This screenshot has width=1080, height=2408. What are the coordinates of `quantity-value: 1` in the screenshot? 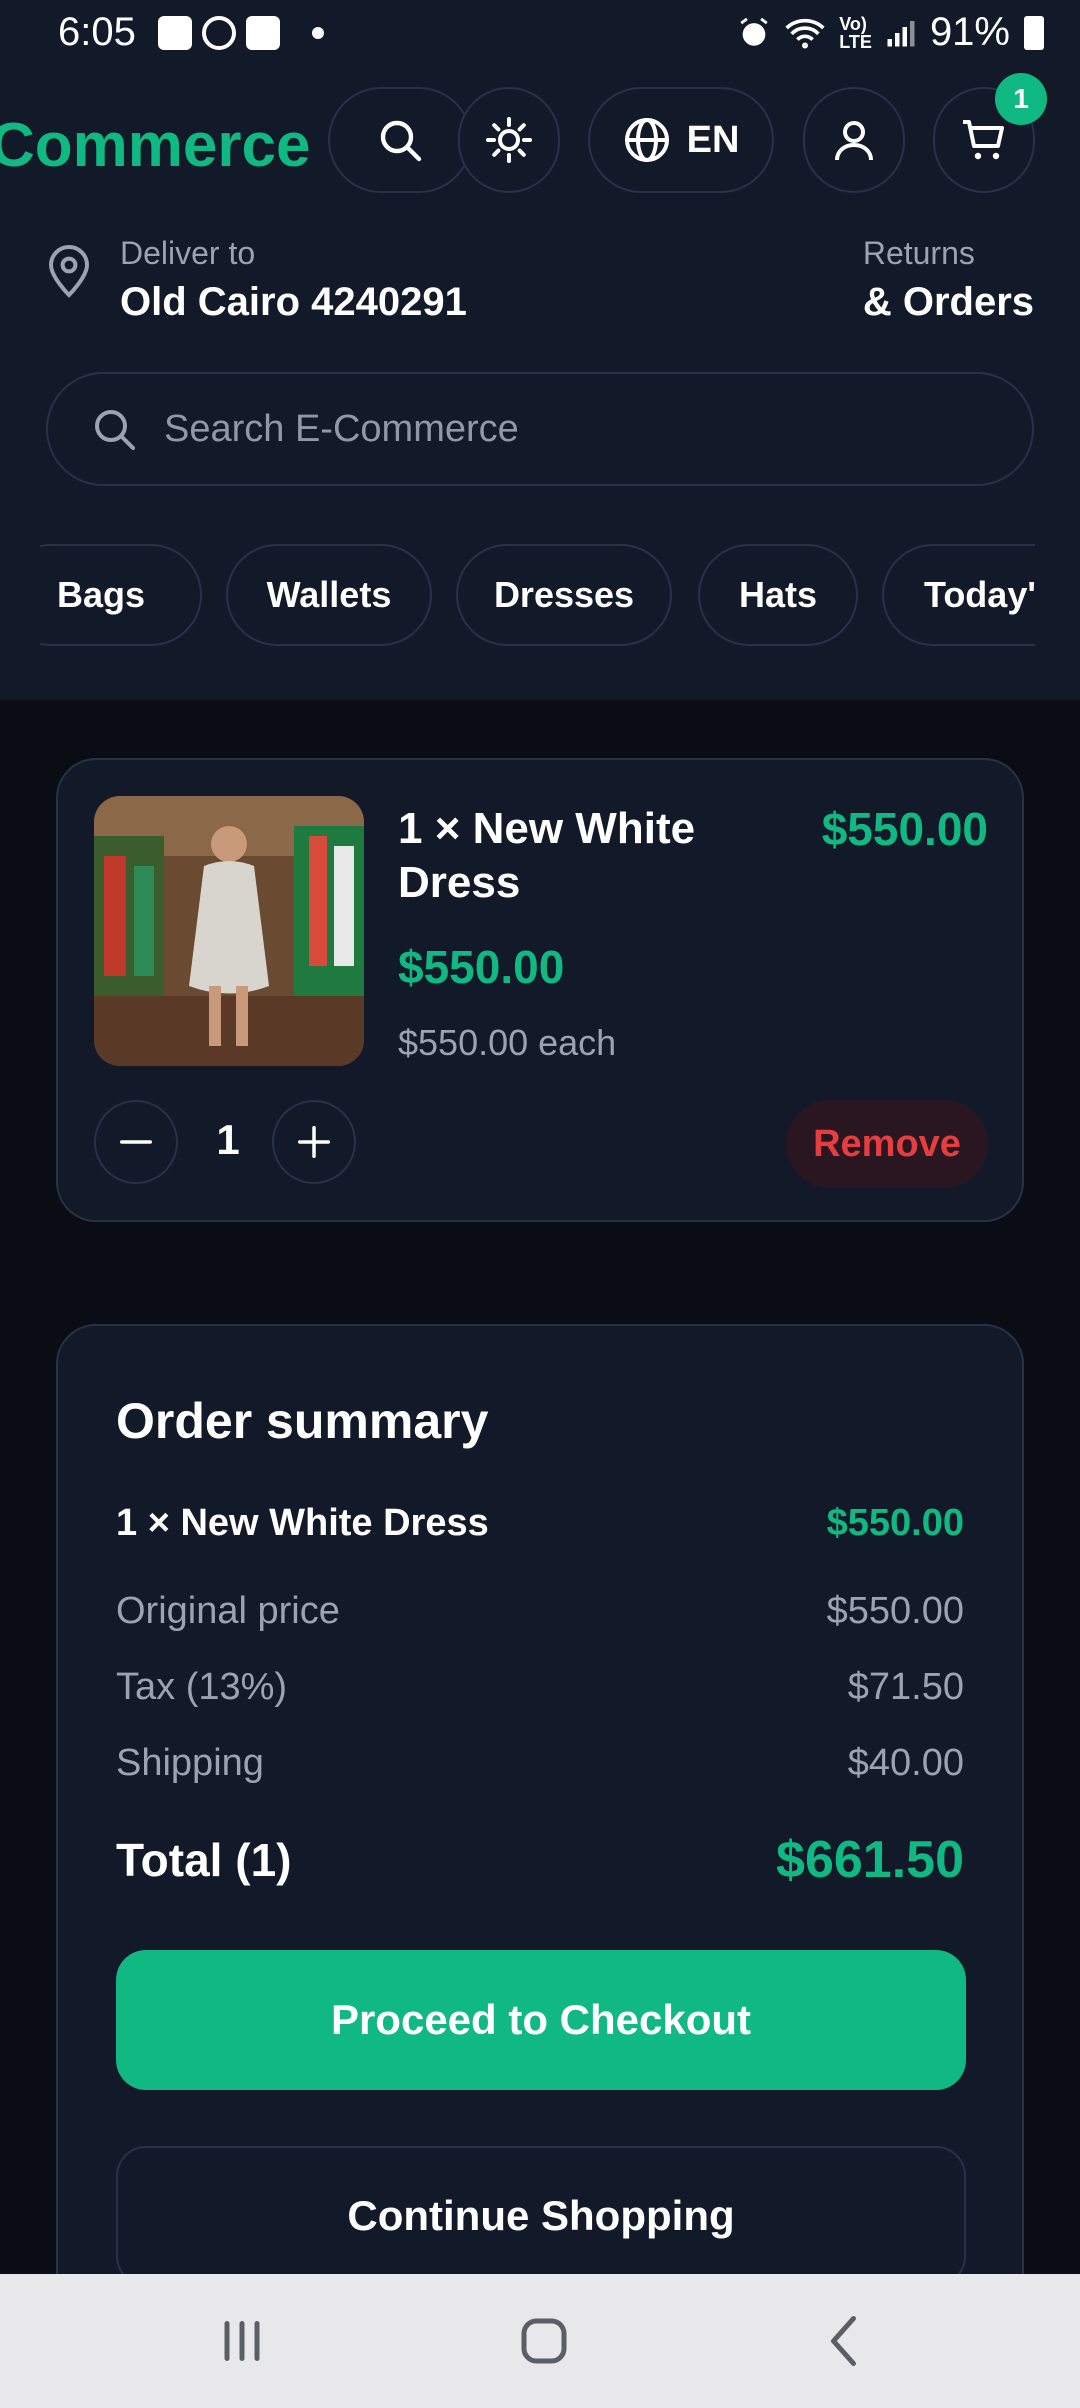 It's located at (228, 1139).